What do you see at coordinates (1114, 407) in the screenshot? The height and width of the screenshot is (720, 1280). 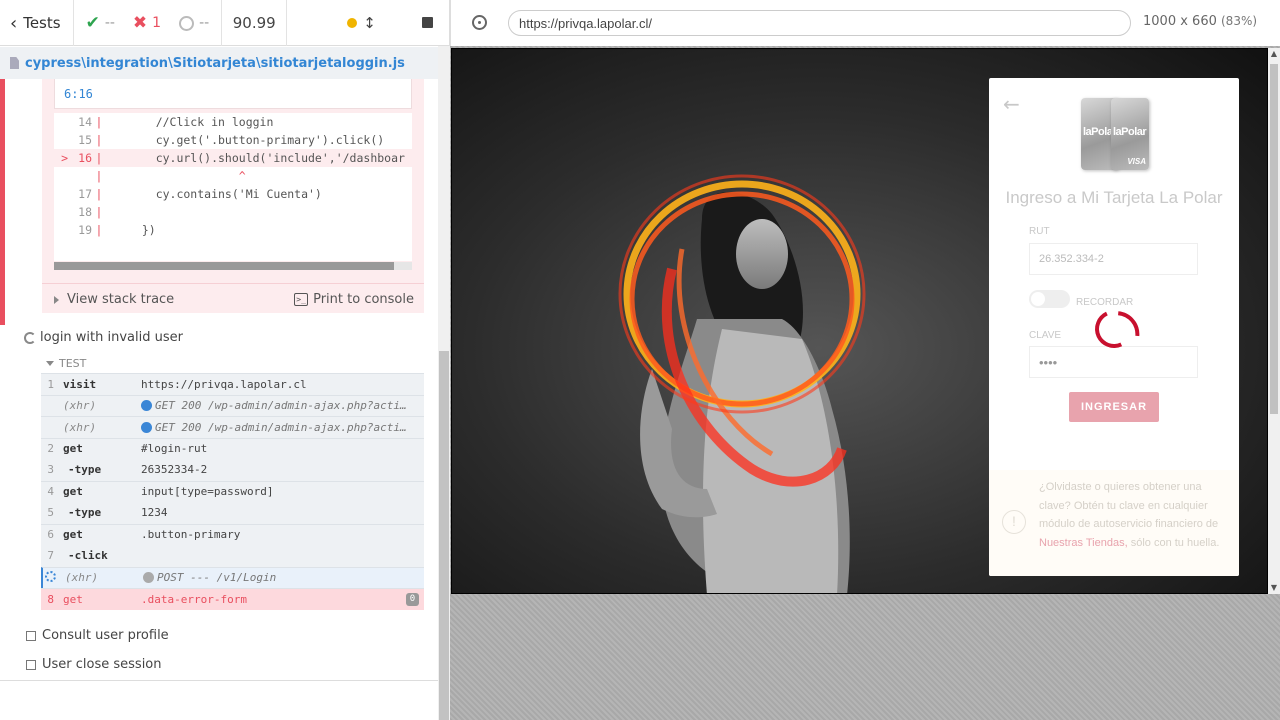 I see `ingresar-button: INGRESAR` at bounding box center [1114, 407].